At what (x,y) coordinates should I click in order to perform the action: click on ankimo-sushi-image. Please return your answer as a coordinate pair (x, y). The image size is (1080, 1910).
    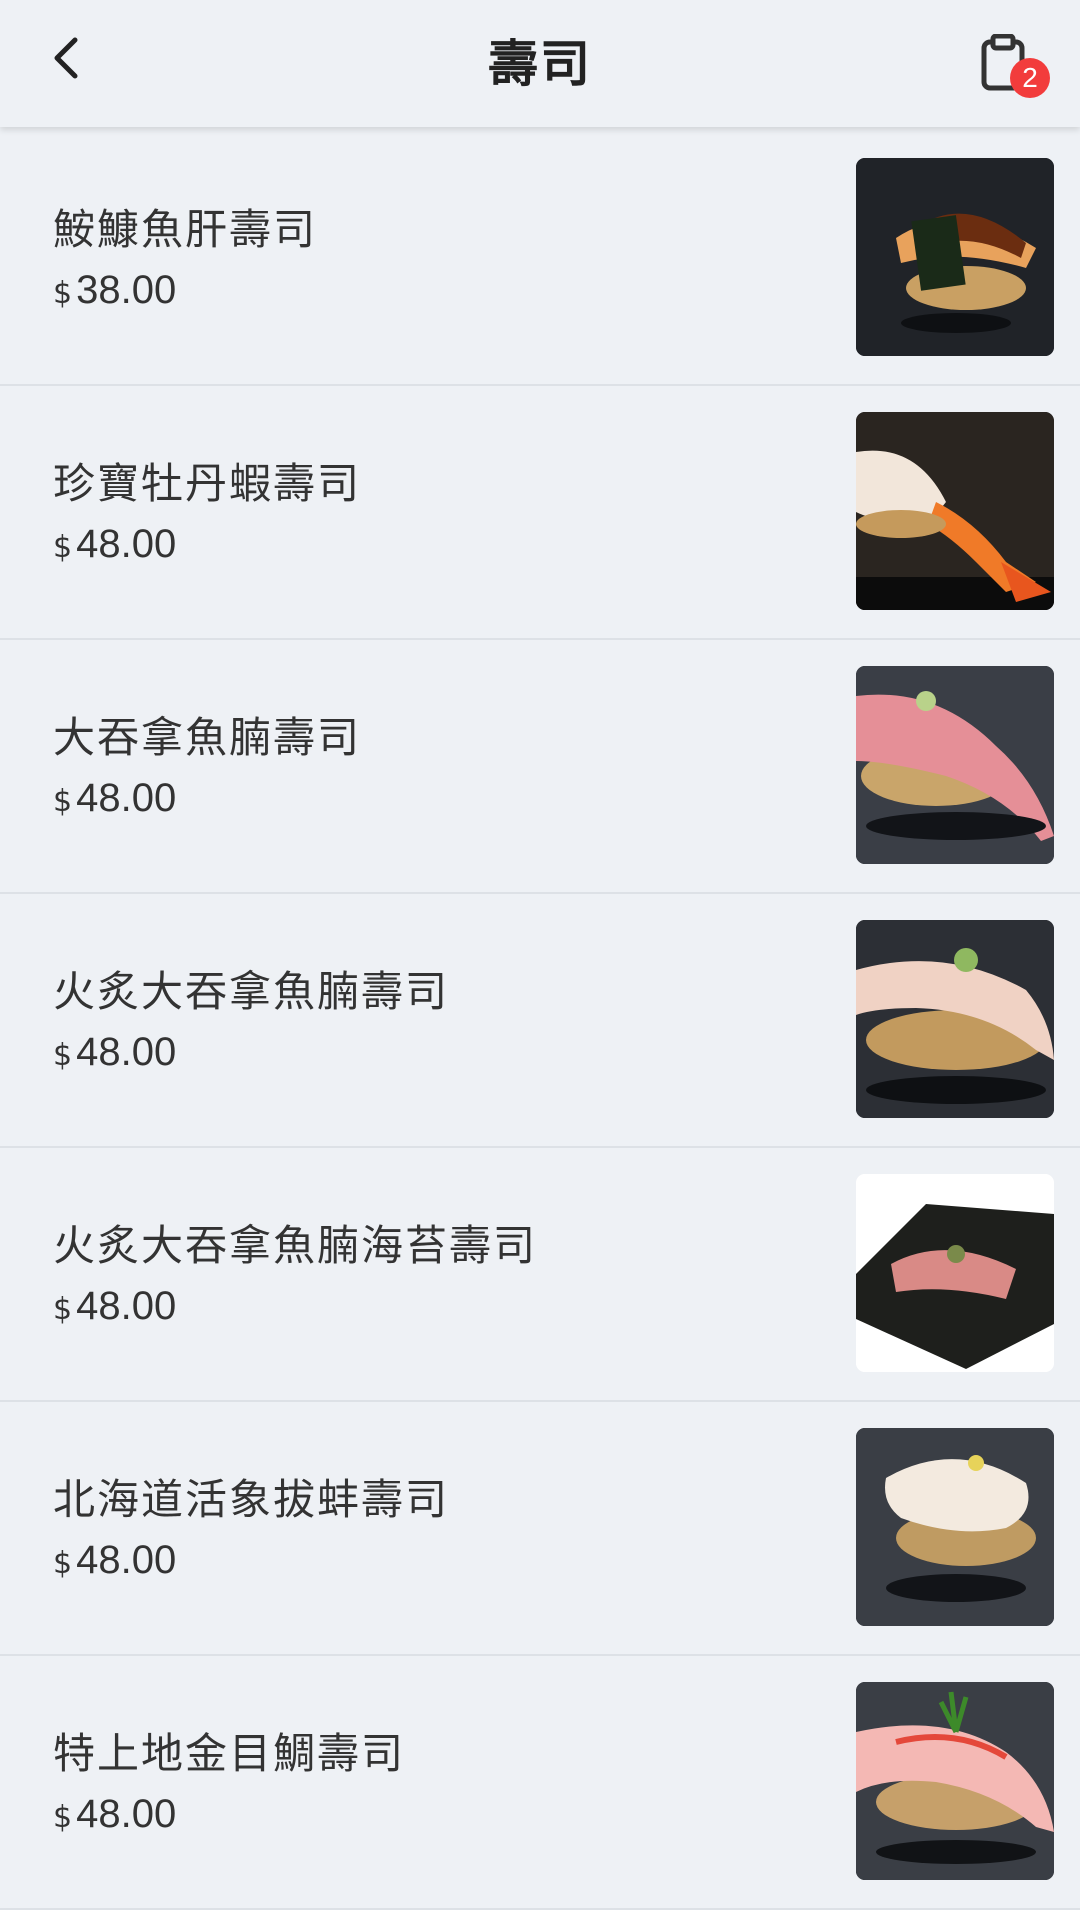
    Looking at the image, I should click on (955, 257).